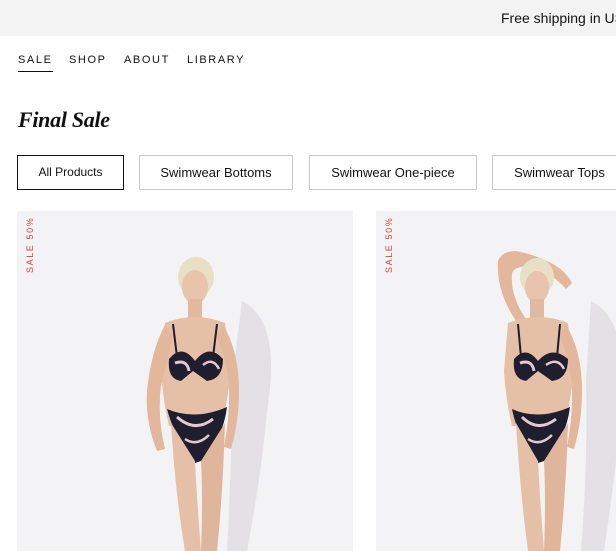  What do you see at coordinates (35, 63) in the screenshot?
I see `nav-item-sale: SALE` at bounding box center [35, 63].